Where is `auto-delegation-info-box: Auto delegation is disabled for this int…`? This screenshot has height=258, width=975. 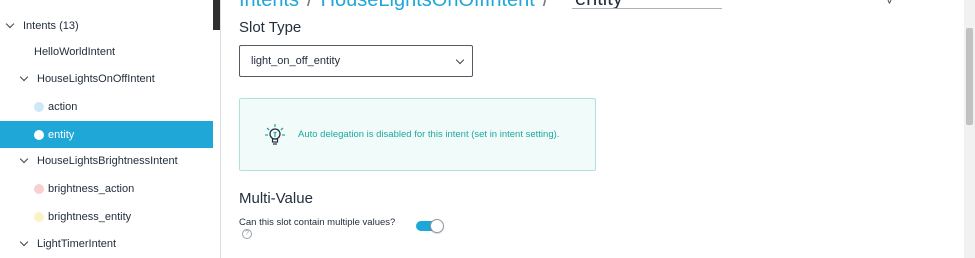
auto-delegation-info-box: Auto delegation is disabled for this int… is located at coordinates (417, 134).